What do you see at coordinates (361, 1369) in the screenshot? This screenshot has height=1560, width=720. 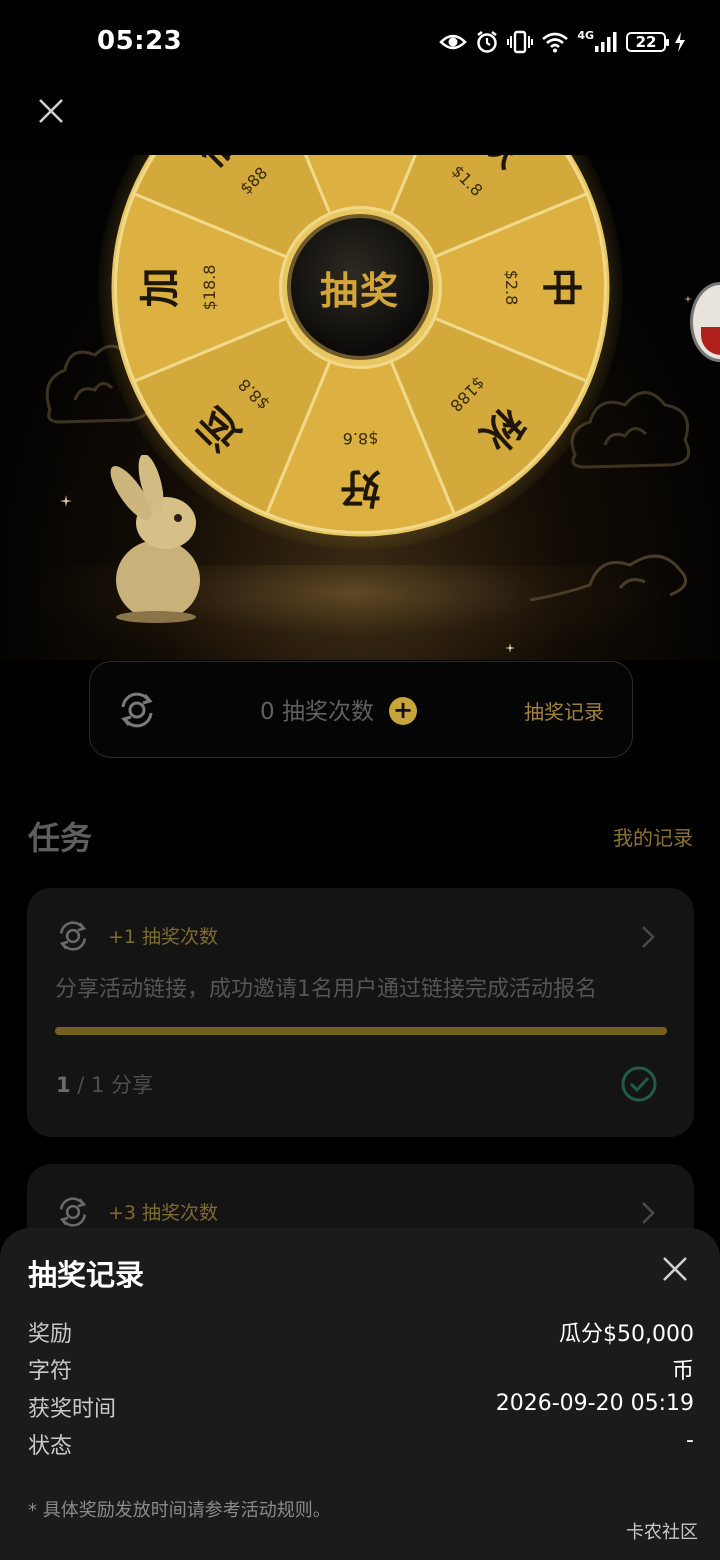 I see `symbol-row: 字符 币` at bounding box center [361, 1369].